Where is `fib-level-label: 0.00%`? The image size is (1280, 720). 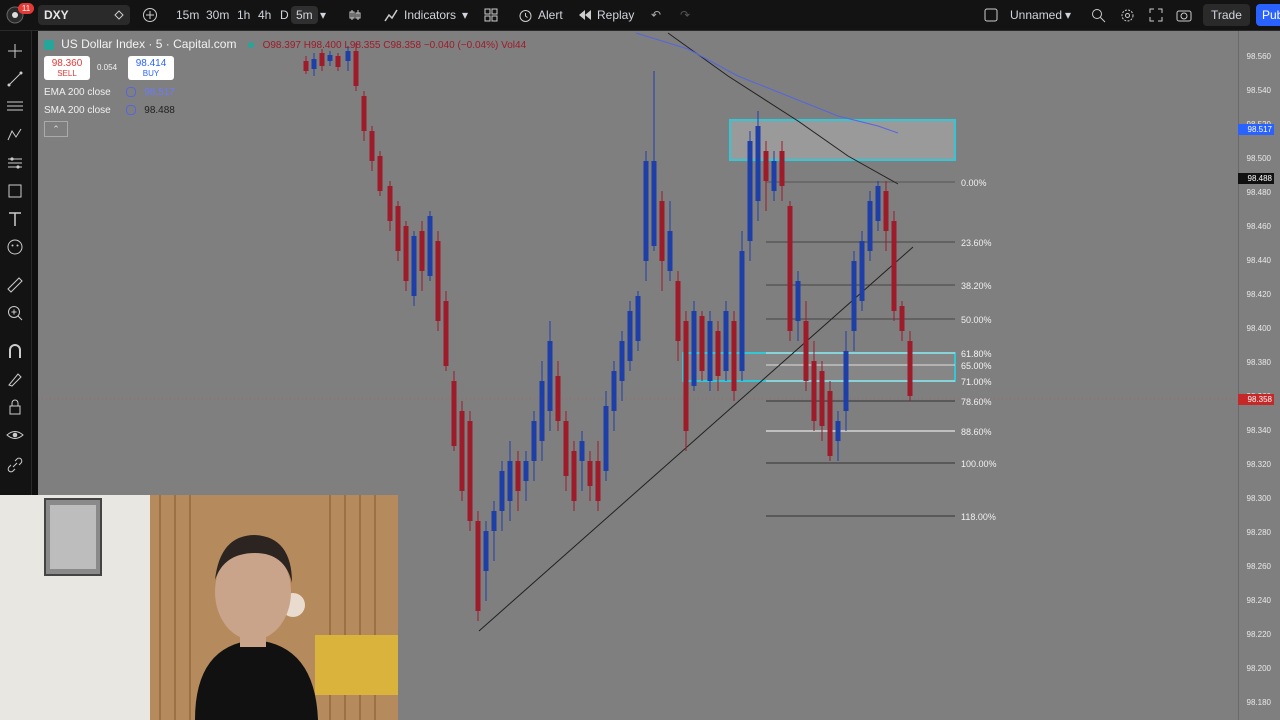
fib-level-label: 0.00% is located at coordinates (974, 183).